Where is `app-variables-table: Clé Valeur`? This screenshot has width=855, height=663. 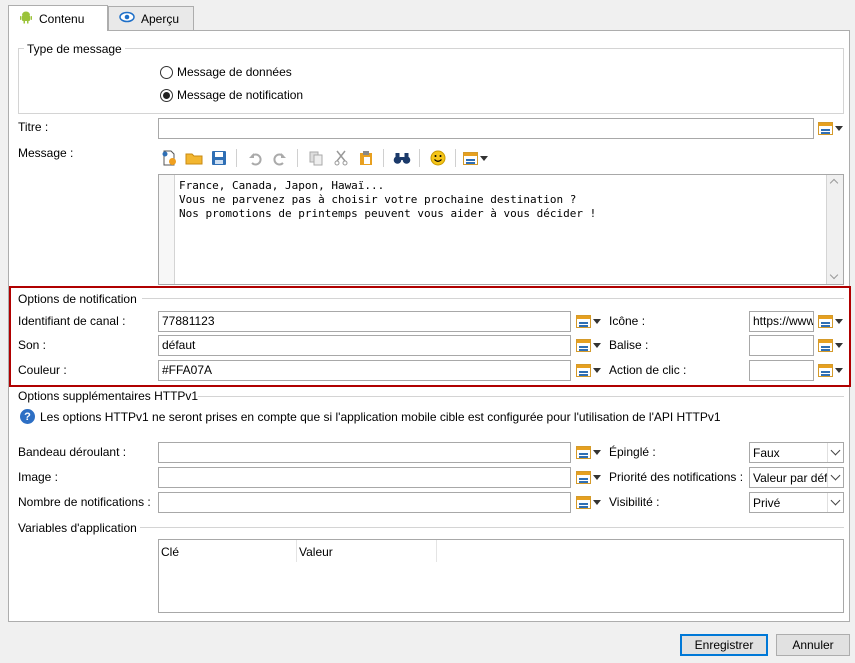 app-variables-table: Clé Valeur is located at coordinates (501, 576).